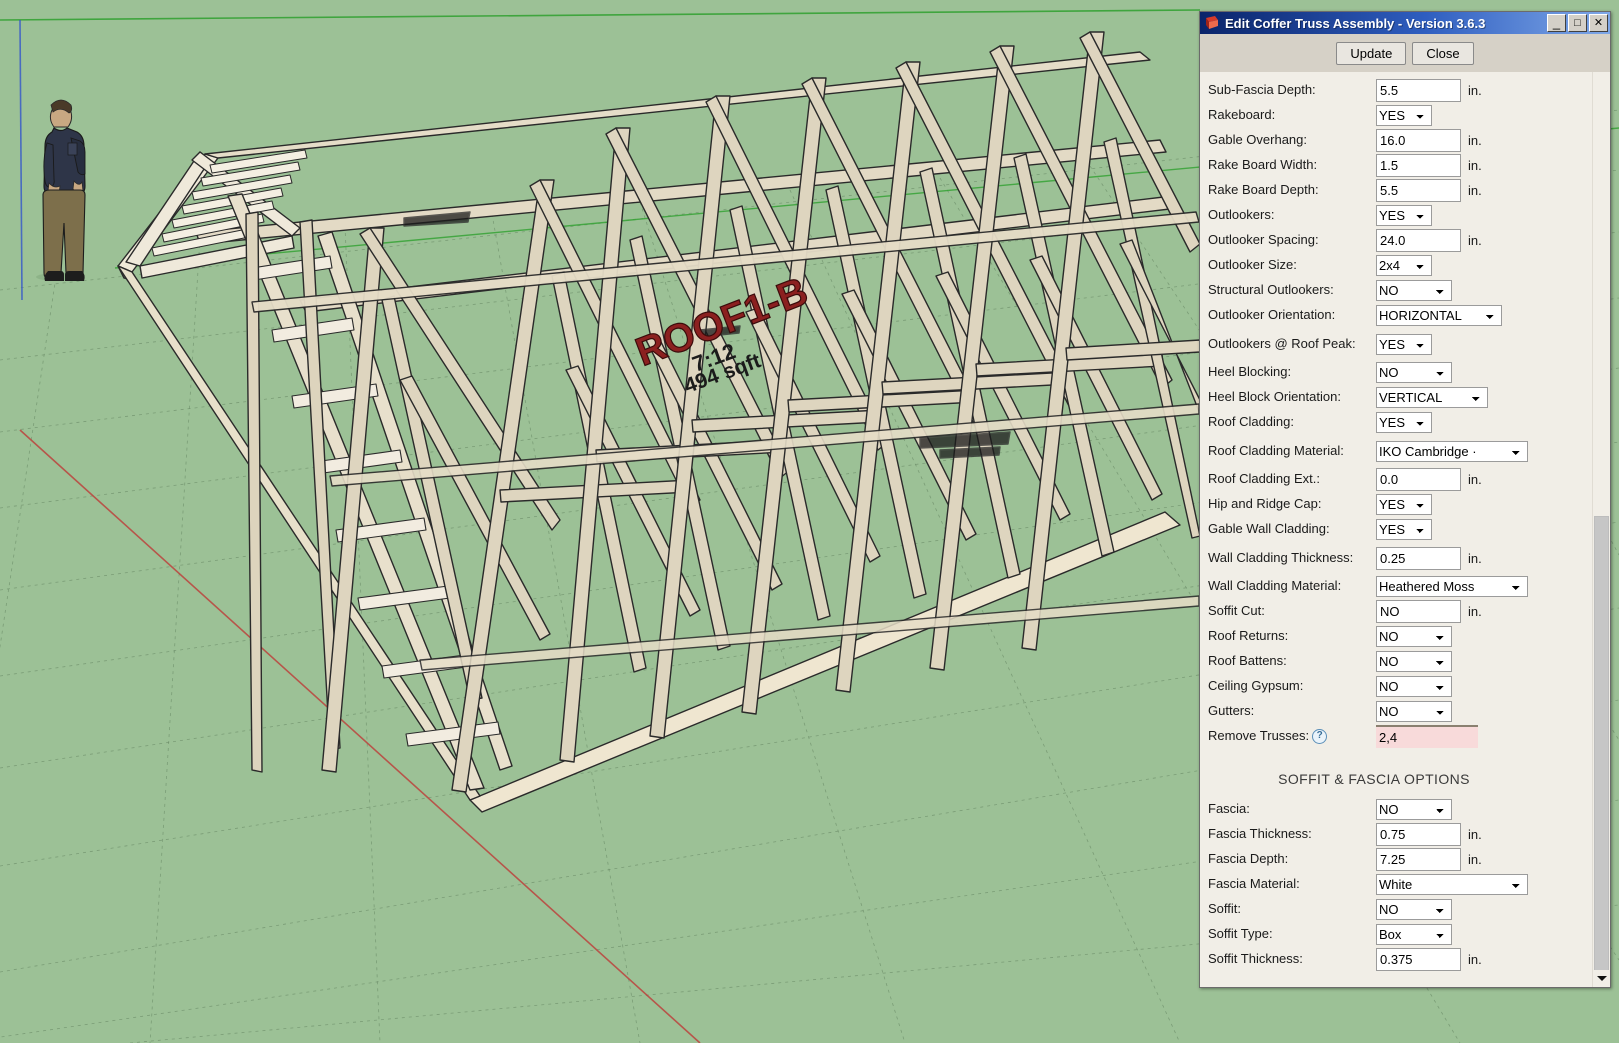 The width and height of the screenshot is (1619, 1043). I want to click on form-row: Sub-Fascia Depth: in., so click(1396, 90).